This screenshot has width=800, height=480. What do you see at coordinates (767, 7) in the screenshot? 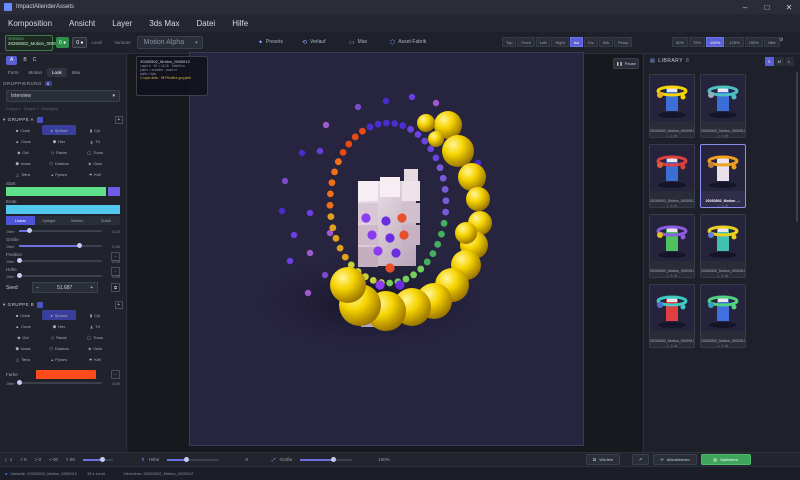
I see `maximize-icon: □` at bounding box center [767, 7].